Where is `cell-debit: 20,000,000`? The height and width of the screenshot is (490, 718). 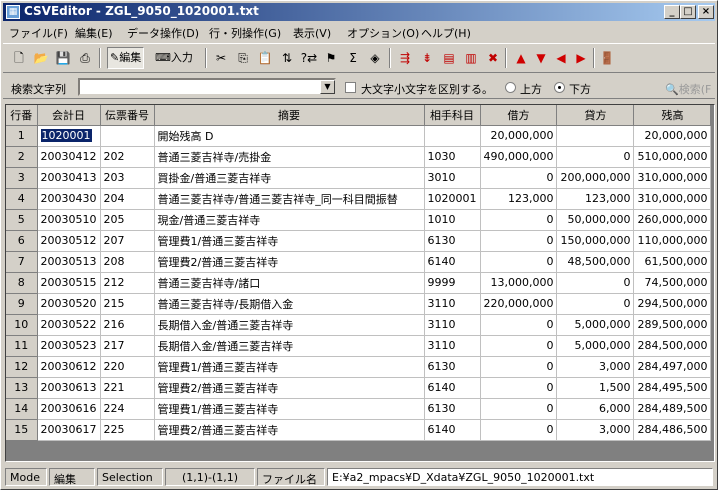
cell-debit: 20,000,000 is located at coordinates (519, 136).